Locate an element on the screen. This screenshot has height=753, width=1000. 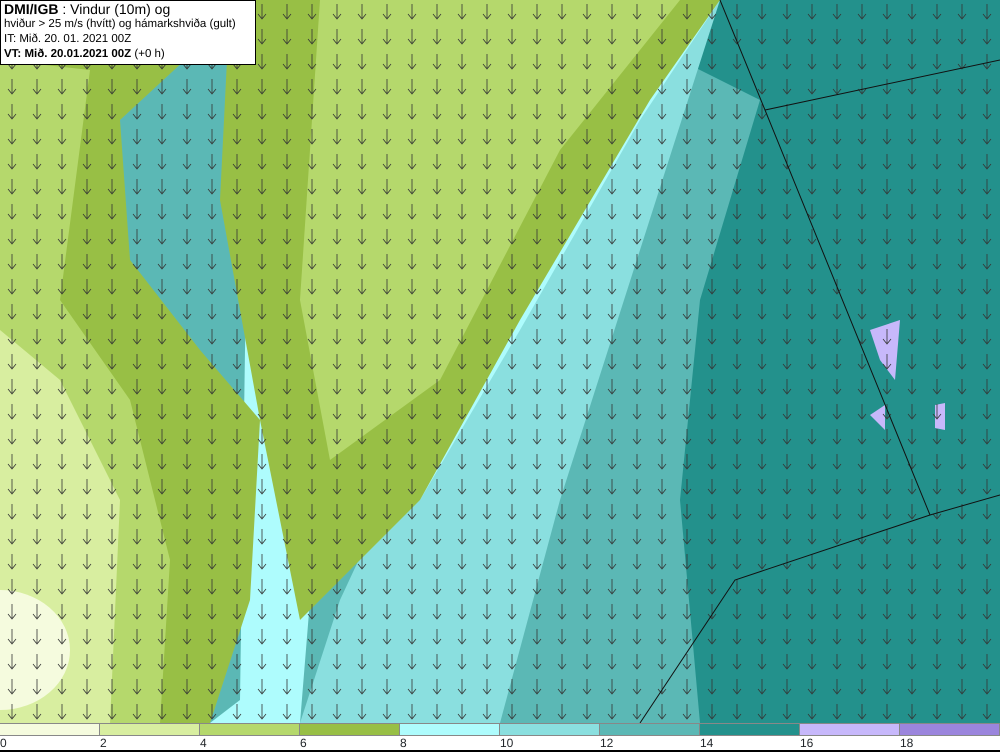
legend-text: VT: Mið. 20.01.2021 00Z (+0 h) is located at coordinates (85, 54).